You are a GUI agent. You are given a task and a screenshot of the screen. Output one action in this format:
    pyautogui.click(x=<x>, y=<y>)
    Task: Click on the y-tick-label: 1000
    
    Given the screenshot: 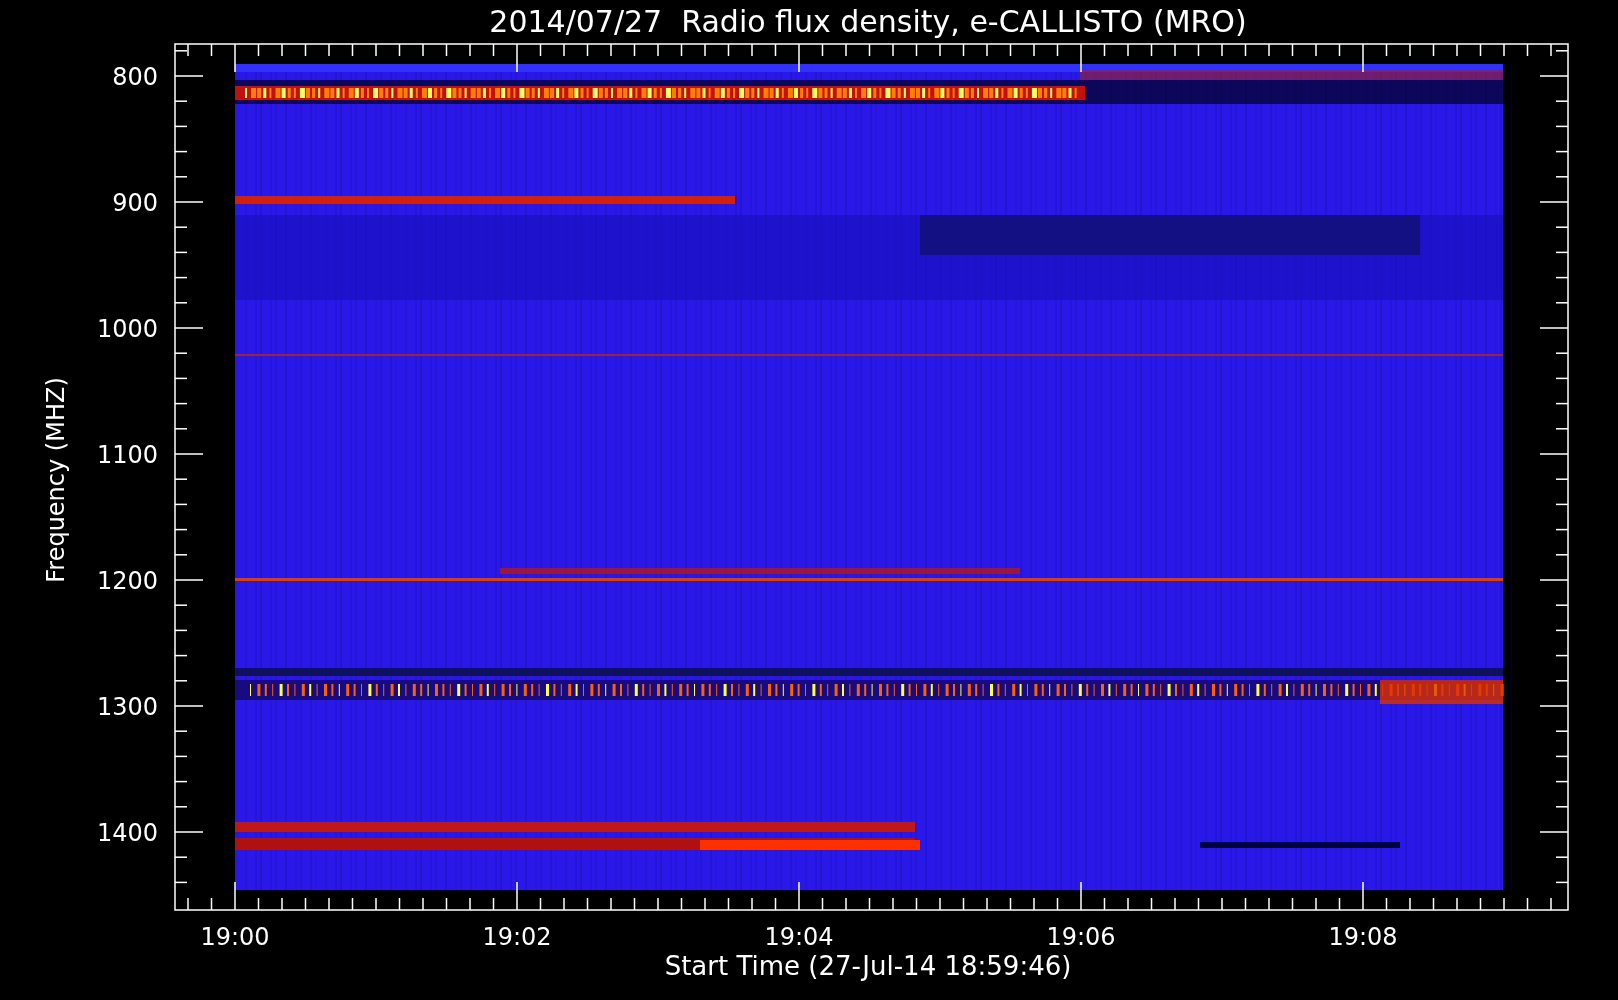 What is the action you would take?
    pyautogui.click(x=127, y=329)
    